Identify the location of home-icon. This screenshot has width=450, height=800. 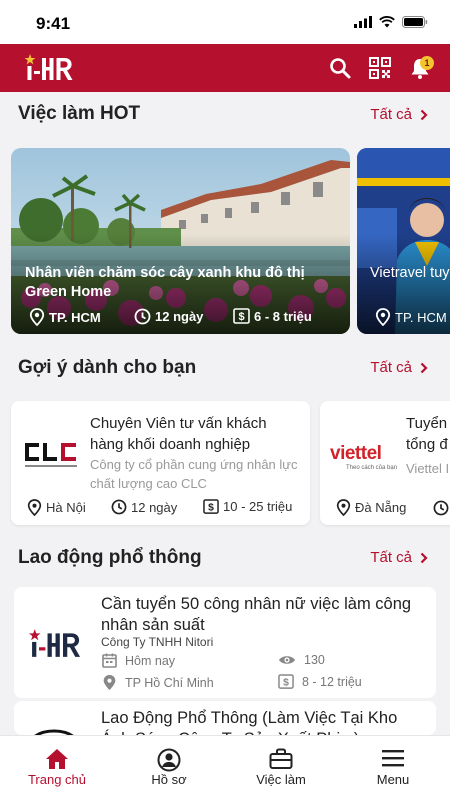
(57, 759).